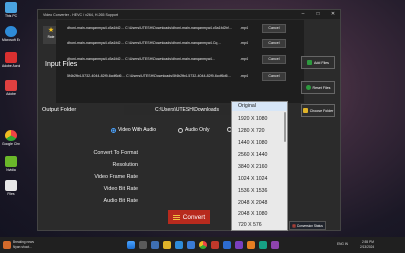  What do you see at coordinates (303, 14) in the screenshot?
I see `minimize-icon: –` at bounding box center [303, 14].